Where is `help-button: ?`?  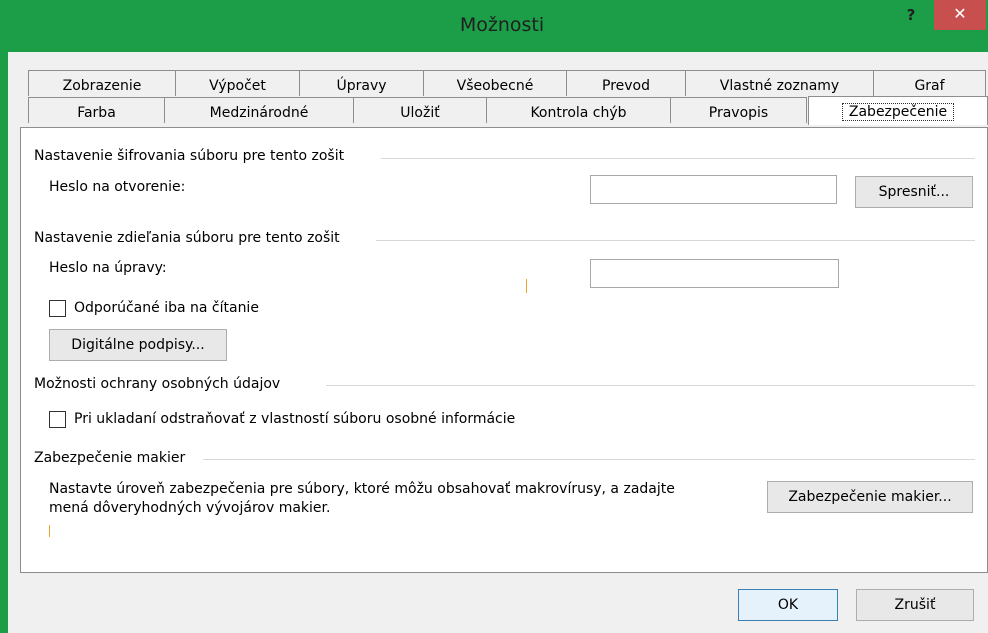
help-button: ? is located at coordinates (911, 17).